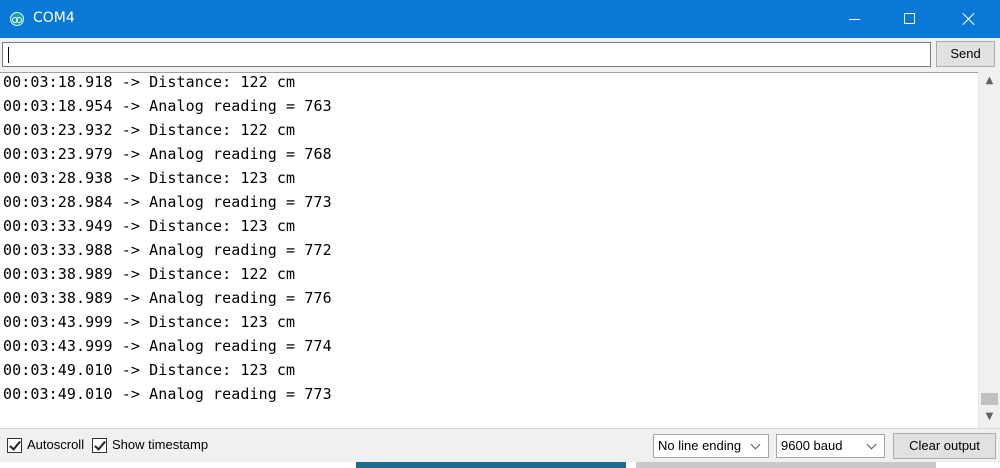 This screenshot has width=1000, height=468. I want to click on text-caret, so click(8, 55).